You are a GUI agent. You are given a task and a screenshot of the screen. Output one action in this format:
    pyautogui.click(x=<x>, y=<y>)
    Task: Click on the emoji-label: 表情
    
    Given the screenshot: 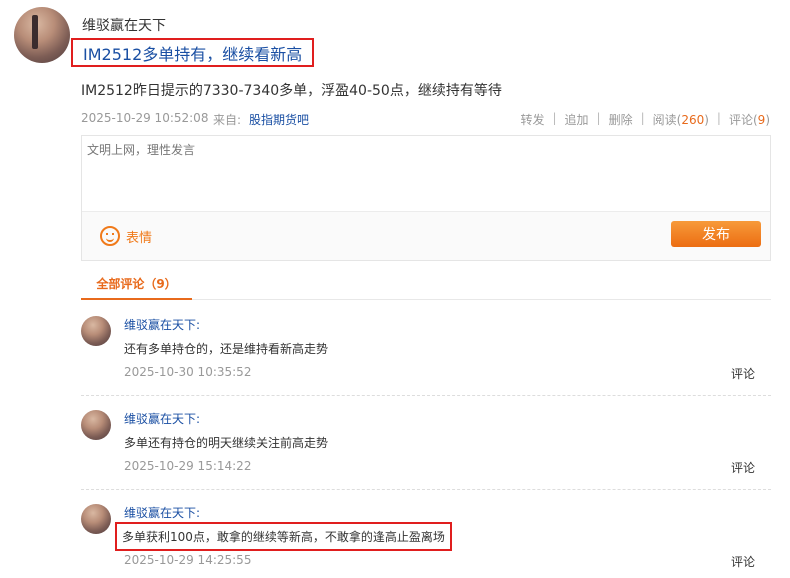 What is the action you would take?
    pyautogui.click(x=139, y=238)
    